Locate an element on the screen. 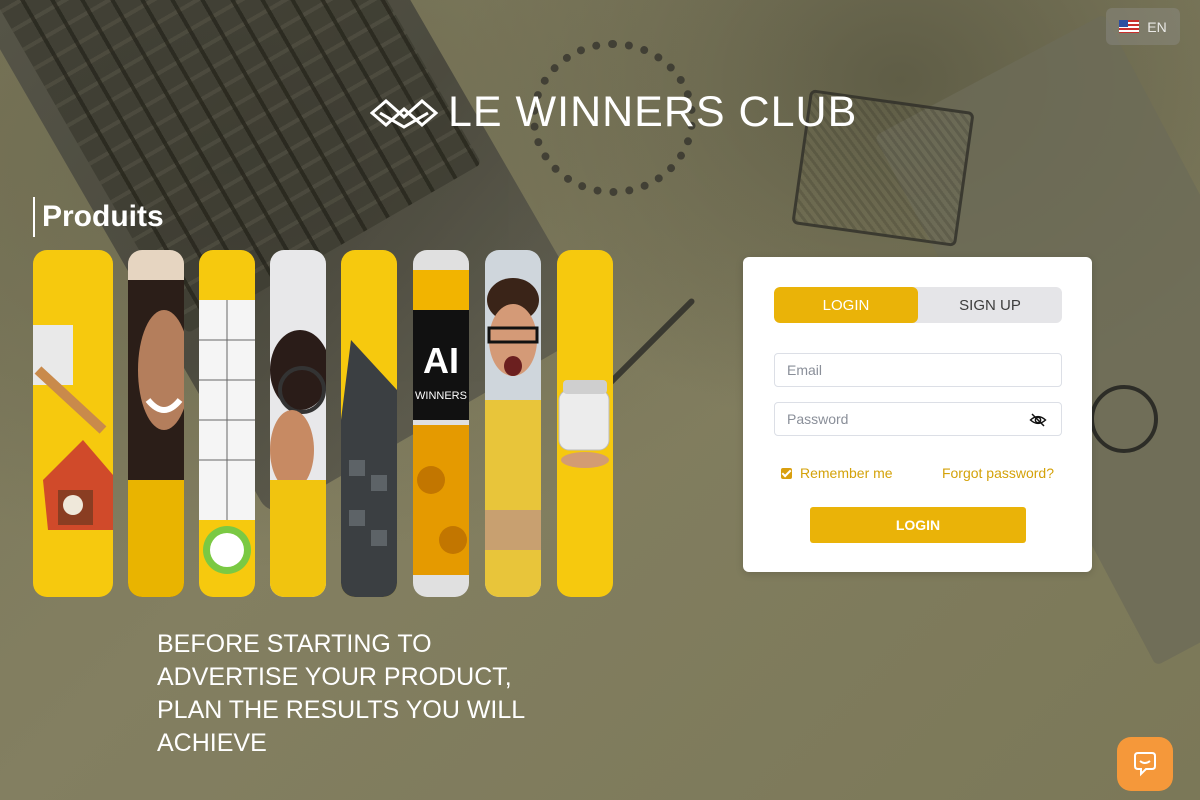 This screenshot has height=800, width=1200. eye-slash-icon is located at coordinates (1038, 420).